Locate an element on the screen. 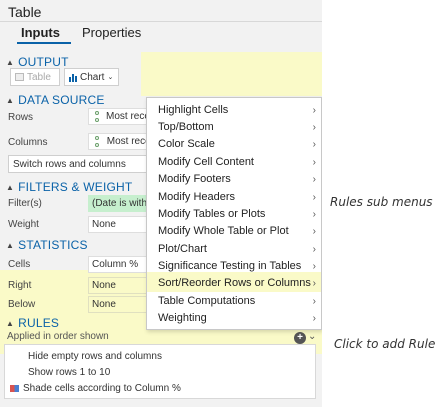  callout-rules-submenus: Rules sub menus is located at coordinates (381, 202).